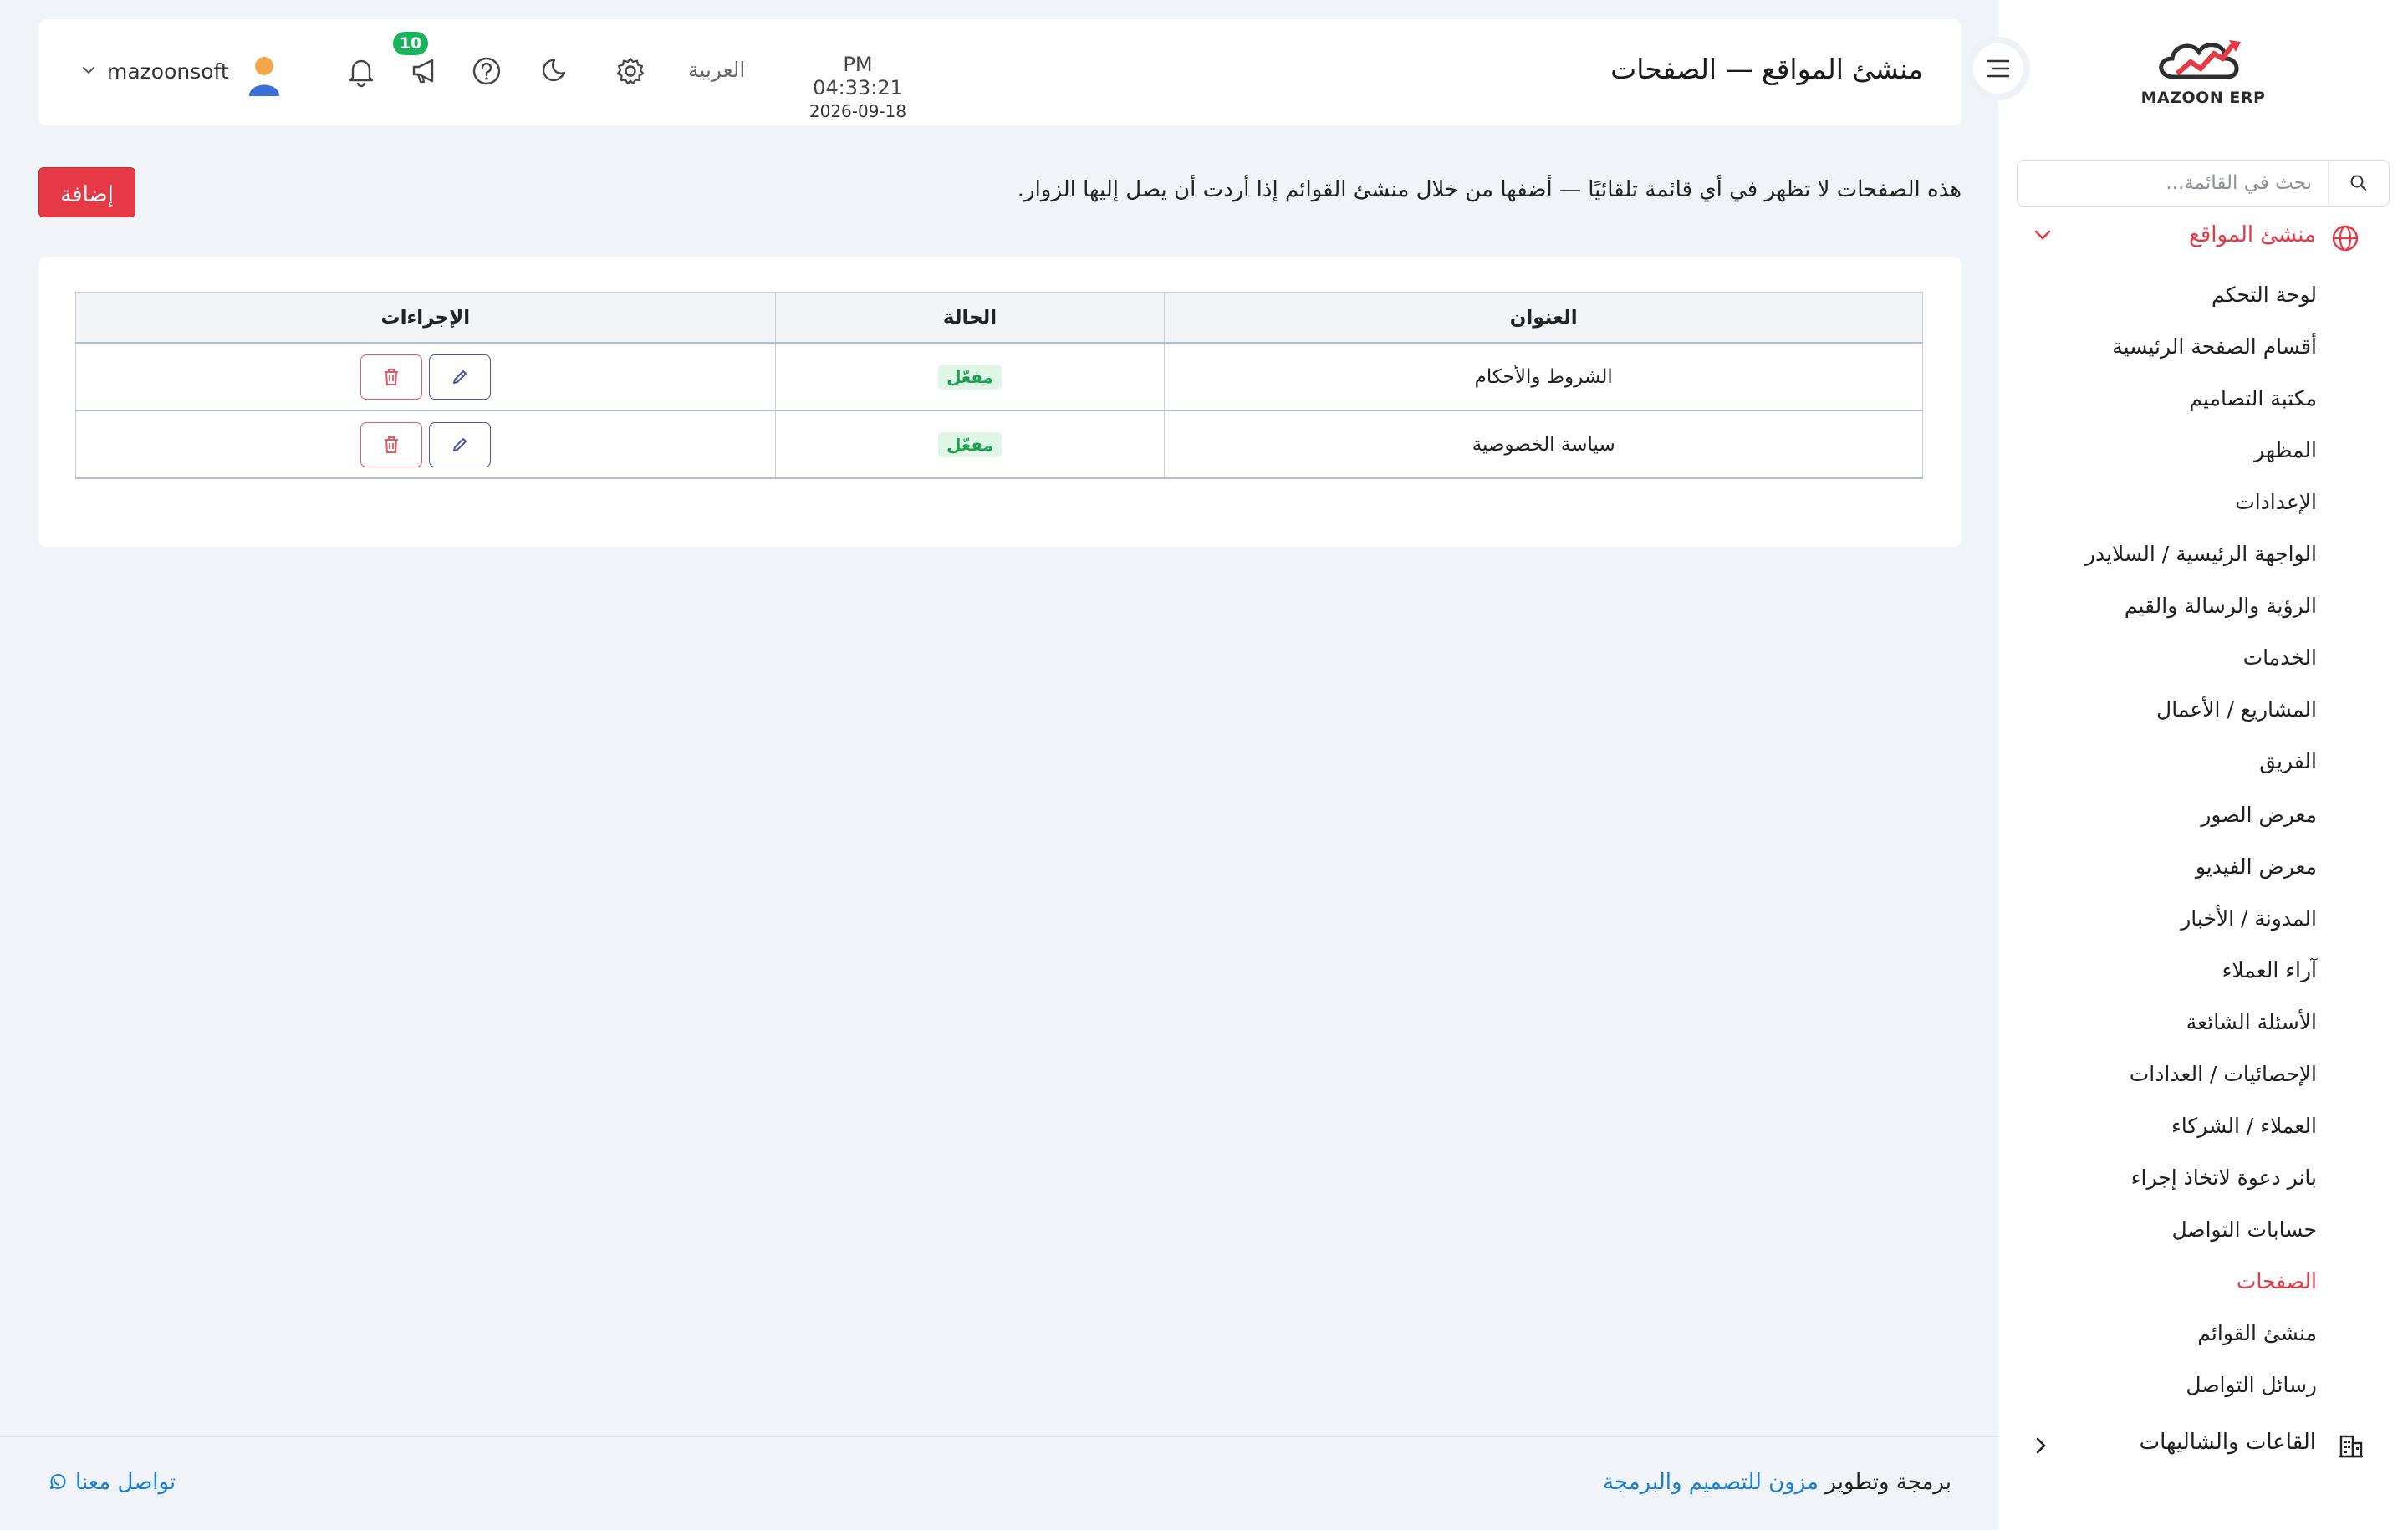  Describe the element at coordinates (2203, 98) in the screenshot. I see `logo-text: MAZOON ERP` at that location.